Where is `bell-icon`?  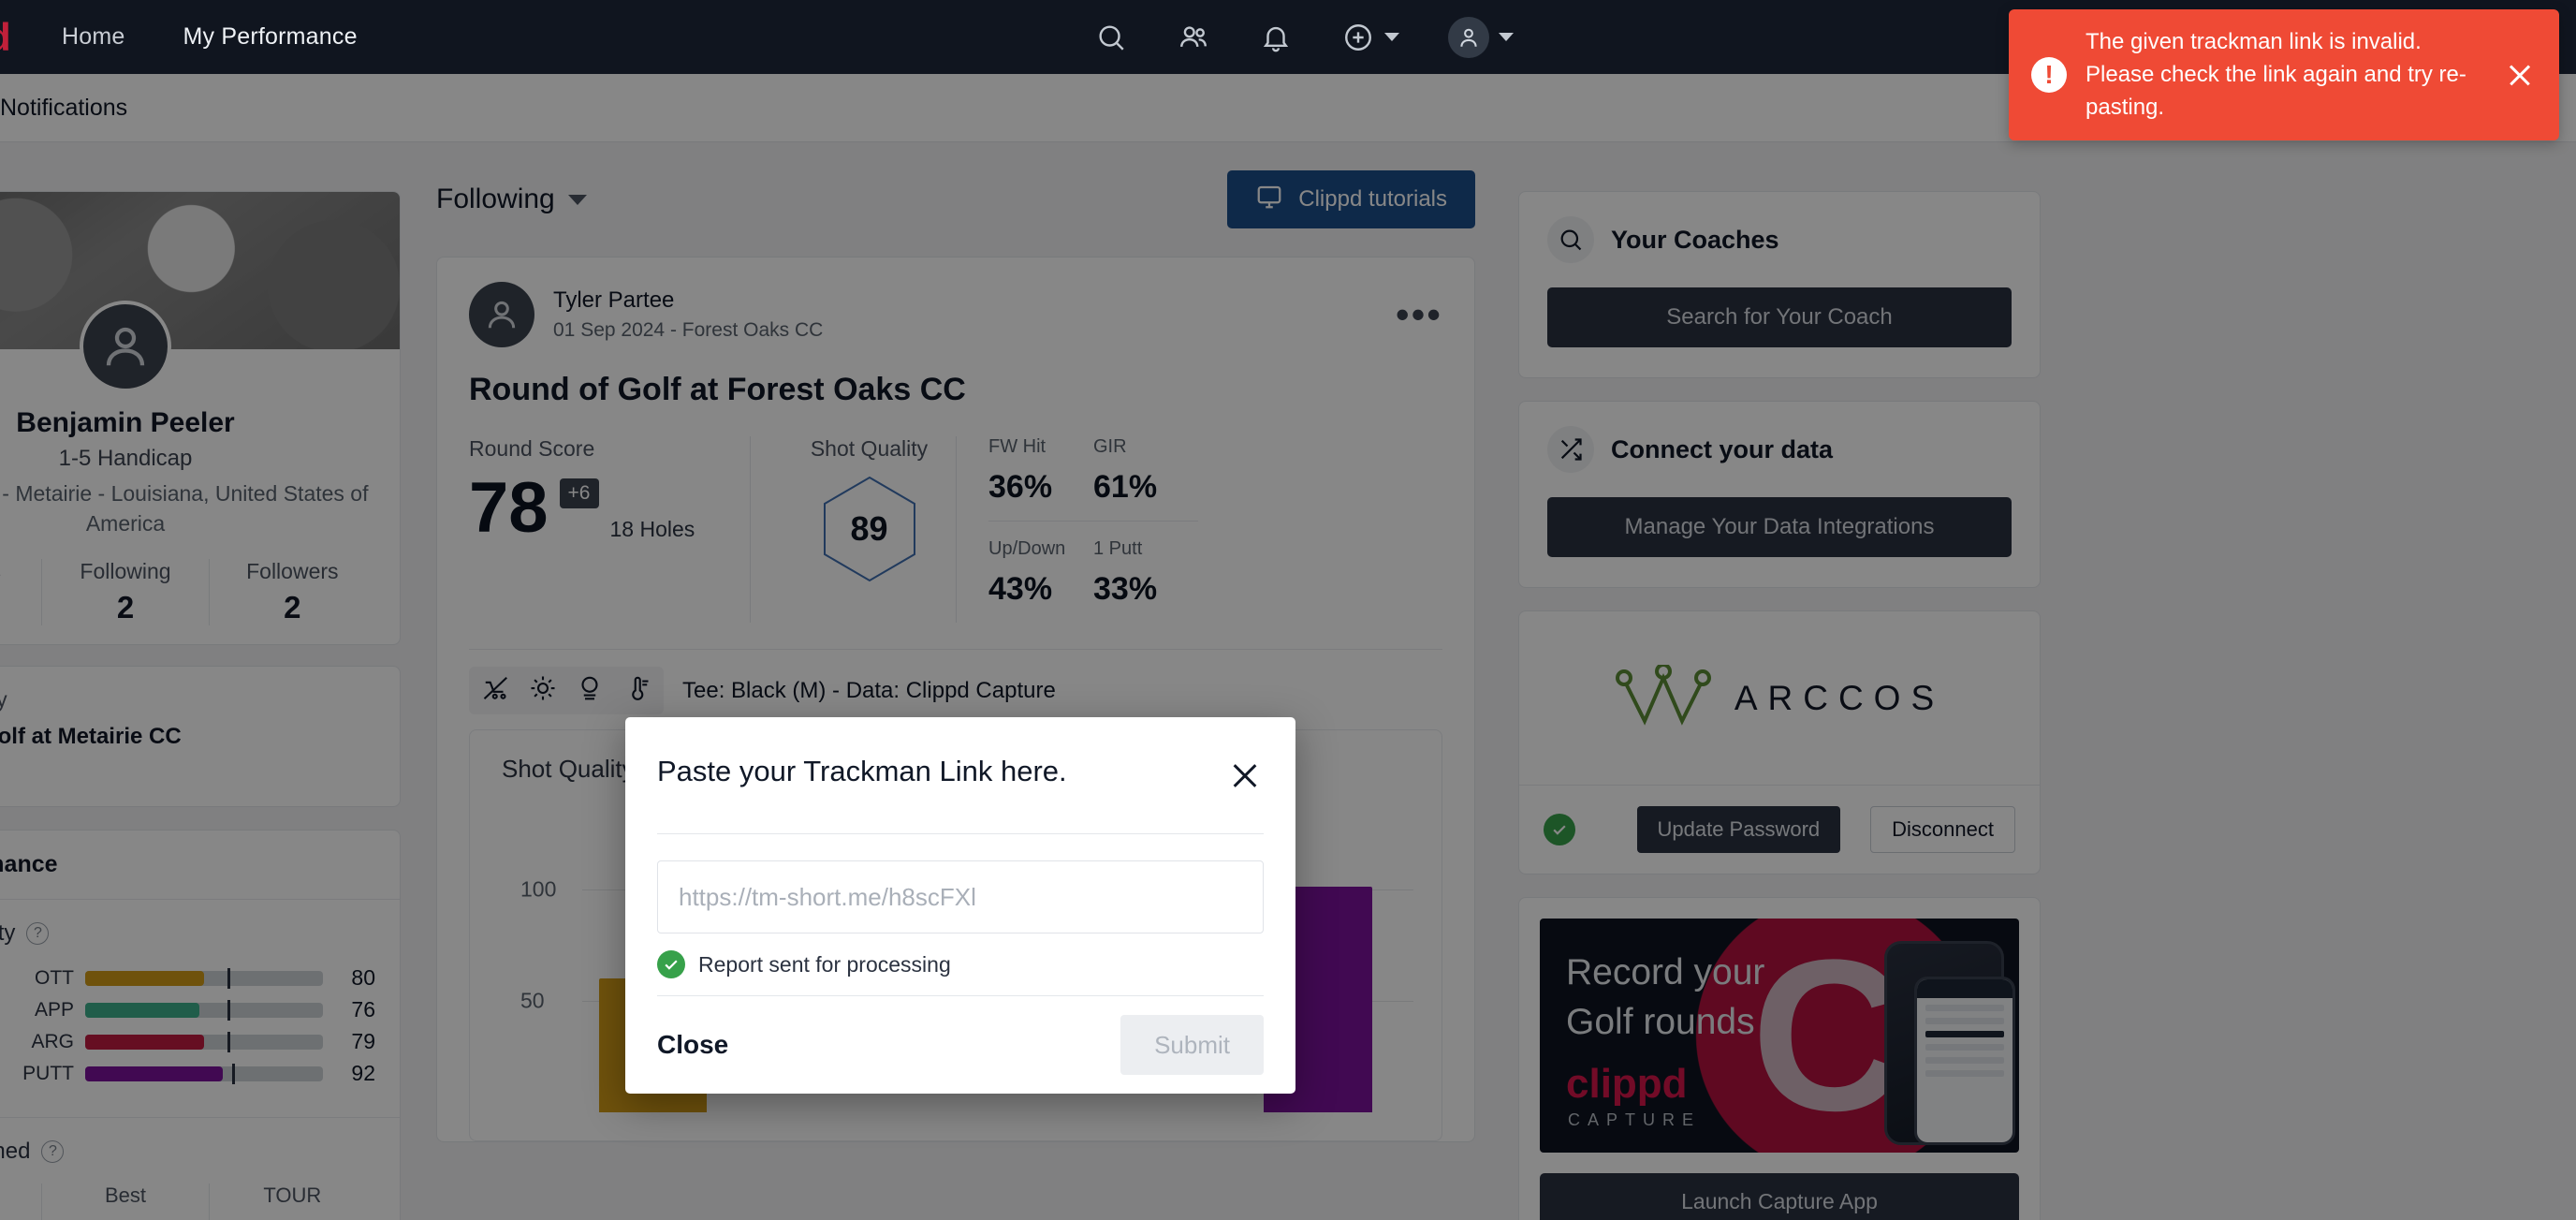 bell-icon is located at coordinates (1276, 37).